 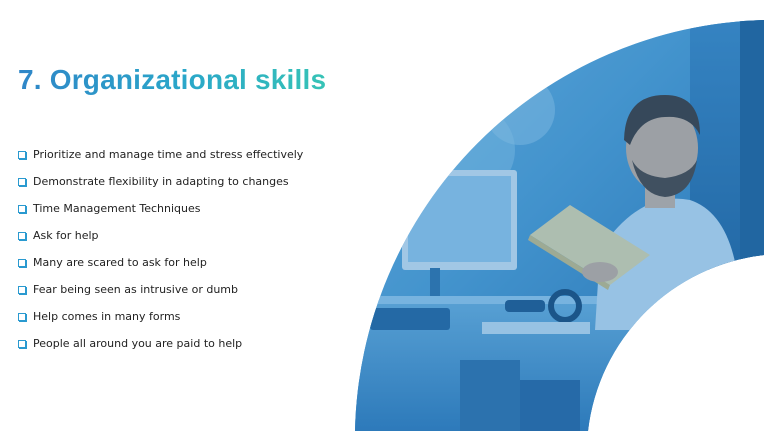 I want to click on slide-title: 7. Organizational skills, so click(x=172, y=79).